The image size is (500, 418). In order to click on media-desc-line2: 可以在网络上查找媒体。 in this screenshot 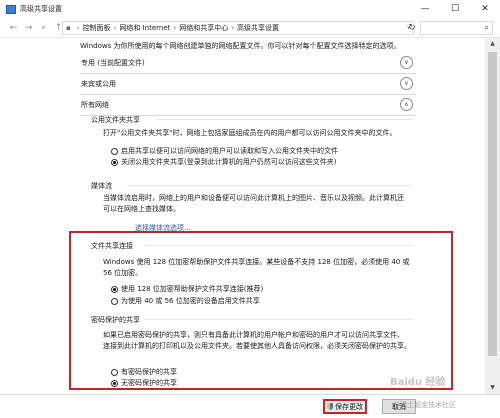, I will do `click(141, 209)`.